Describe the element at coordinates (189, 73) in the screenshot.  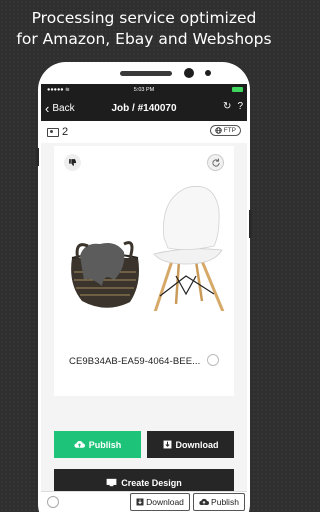
I see `phone-camera` at that location.